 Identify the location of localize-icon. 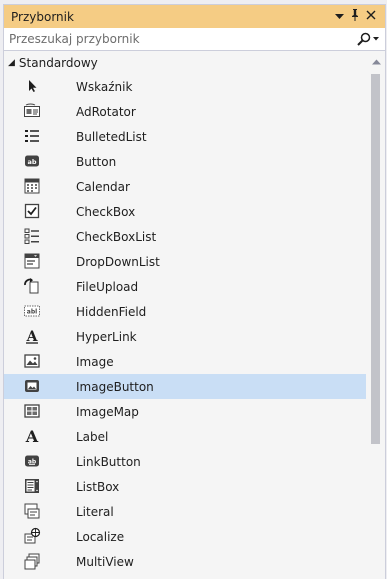
(32, 536).